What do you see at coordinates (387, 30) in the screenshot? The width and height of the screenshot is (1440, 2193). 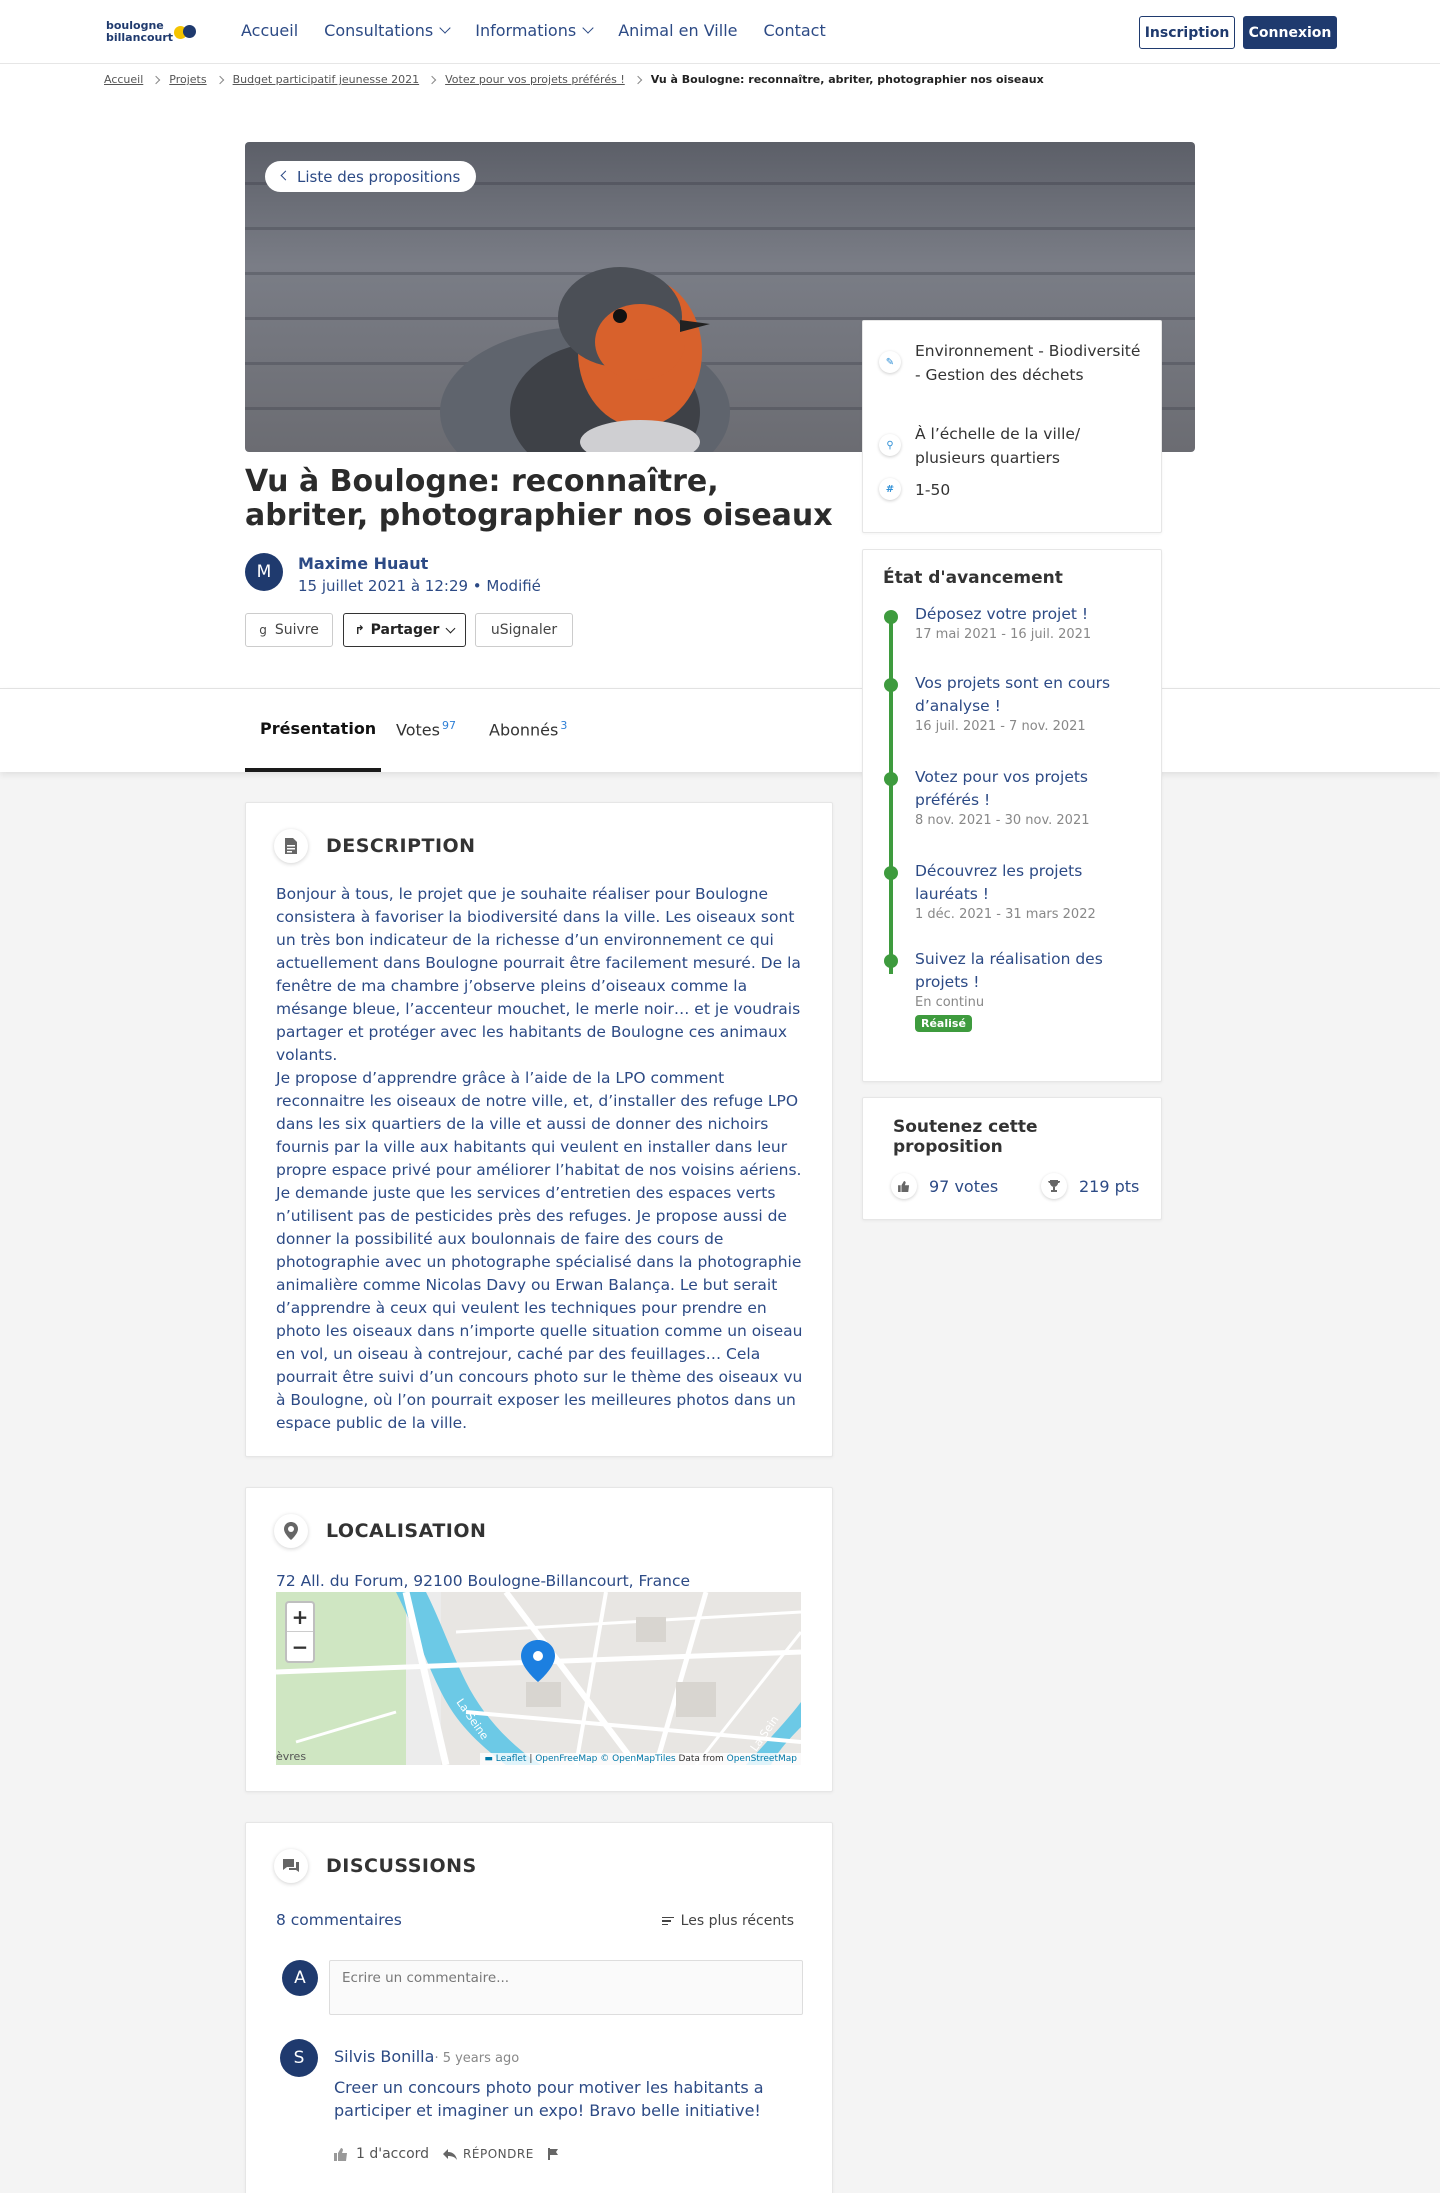 I see `nav-consultations: Consultations` at bounding box center [387, 30].